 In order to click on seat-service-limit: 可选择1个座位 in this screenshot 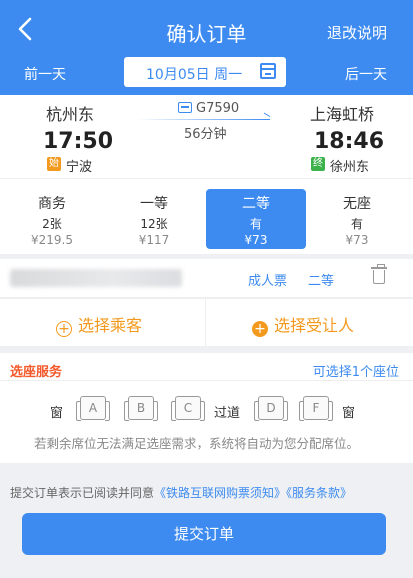, I will do `click(355, 372)`.